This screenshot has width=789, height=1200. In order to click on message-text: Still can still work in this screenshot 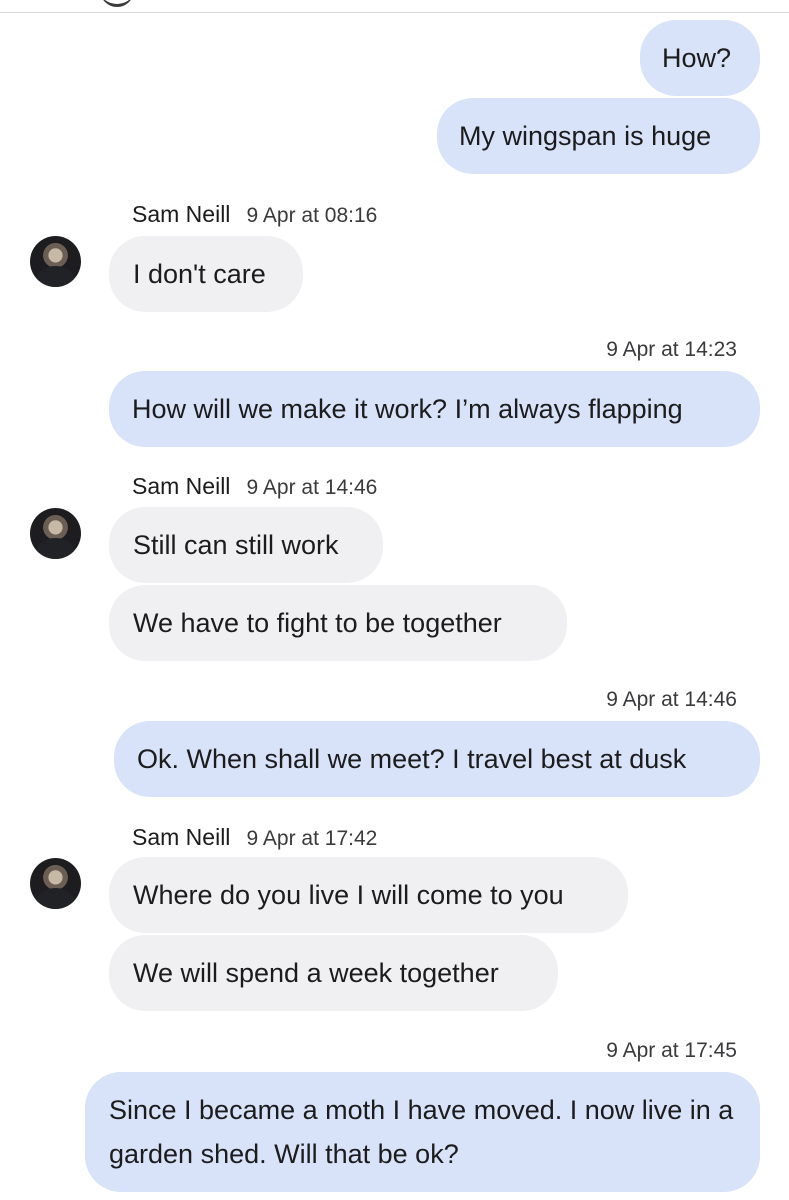, I will do `click(236, 545)`.